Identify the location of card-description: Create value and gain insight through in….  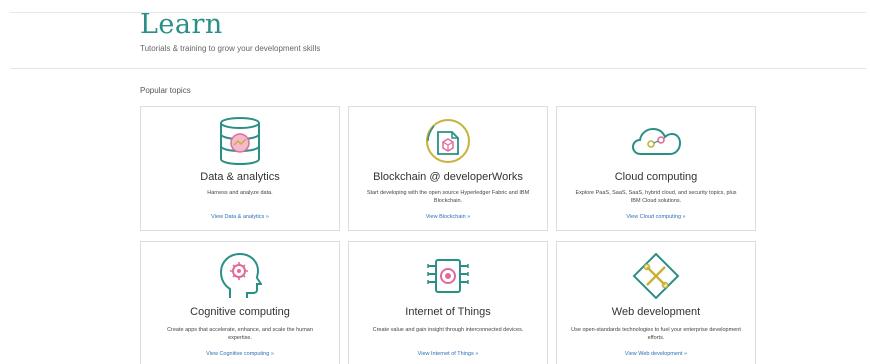
(448, 330).